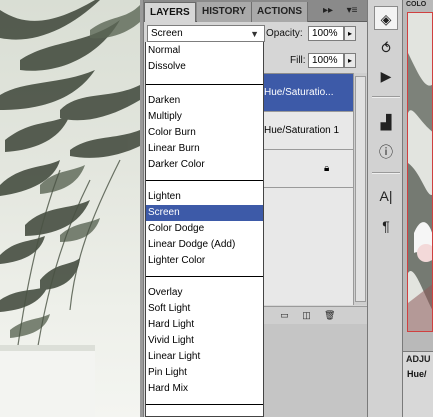  I want to click on blend-mode-value: Screen, so click(167, 33).